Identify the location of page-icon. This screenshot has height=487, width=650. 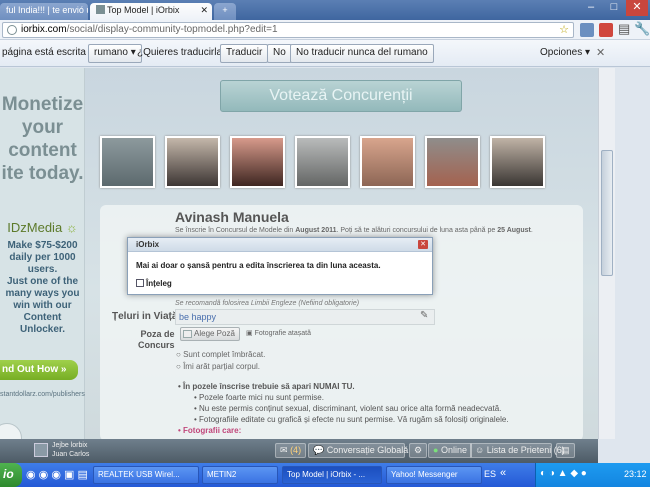
(12, 30).